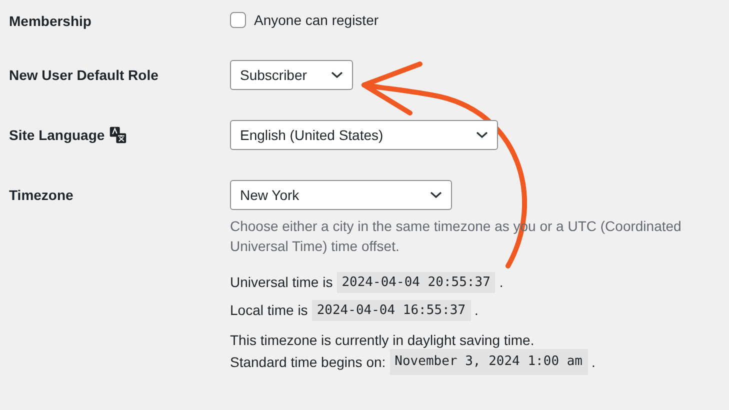 The image size is (729, 410). Describe the element at coordinates (50, 21) in the screenshot. I see `setting-label: Membership` at that location.